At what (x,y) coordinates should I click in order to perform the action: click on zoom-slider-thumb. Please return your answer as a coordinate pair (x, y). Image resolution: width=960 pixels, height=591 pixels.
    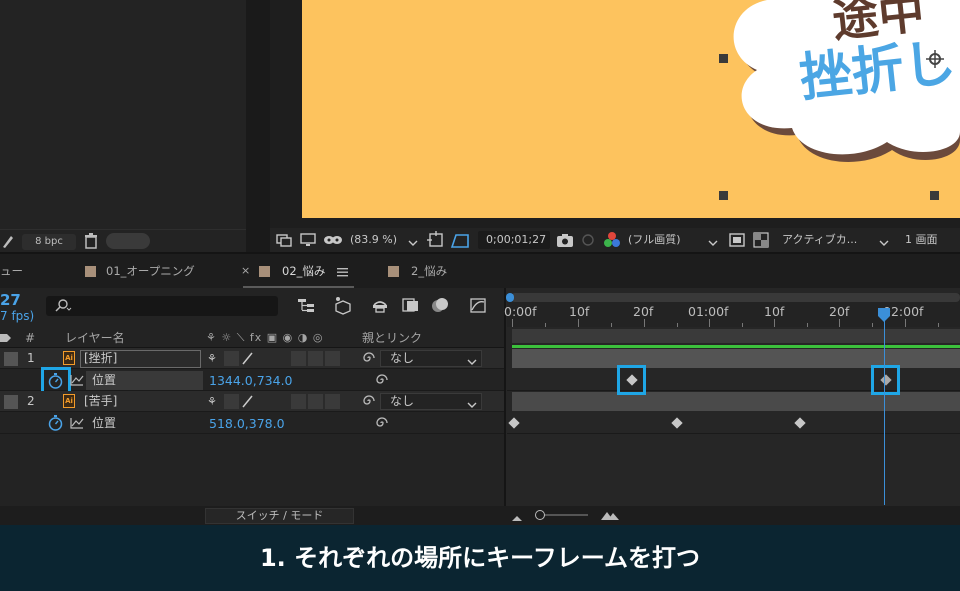
    Looking at the image, I should click on (540, 515).